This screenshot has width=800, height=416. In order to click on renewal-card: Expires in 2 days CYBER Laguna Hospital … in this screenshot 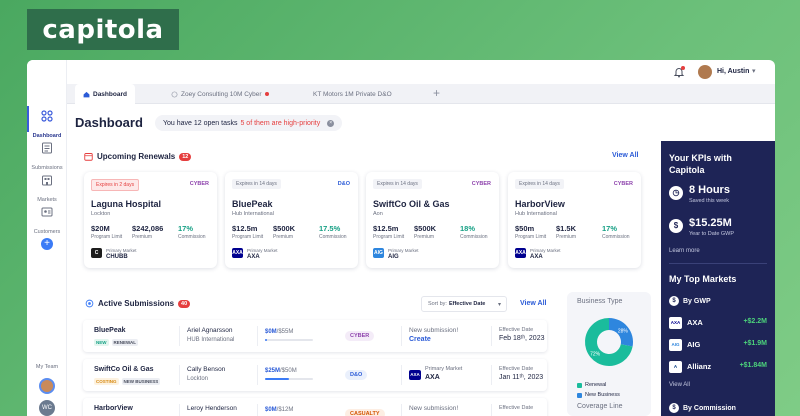, I will do `click(150, 220)`.